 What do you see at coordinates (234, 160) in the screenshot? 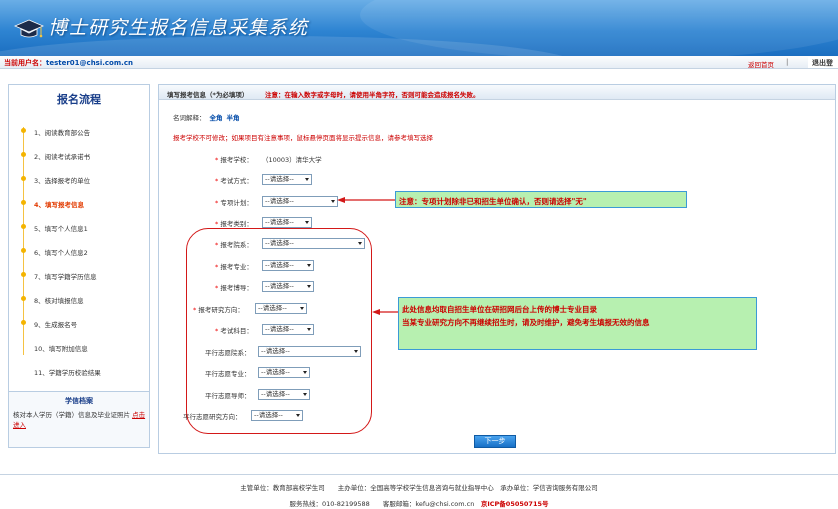
I see `field-label: * 报考学校：` at bounding box center [234, 160].